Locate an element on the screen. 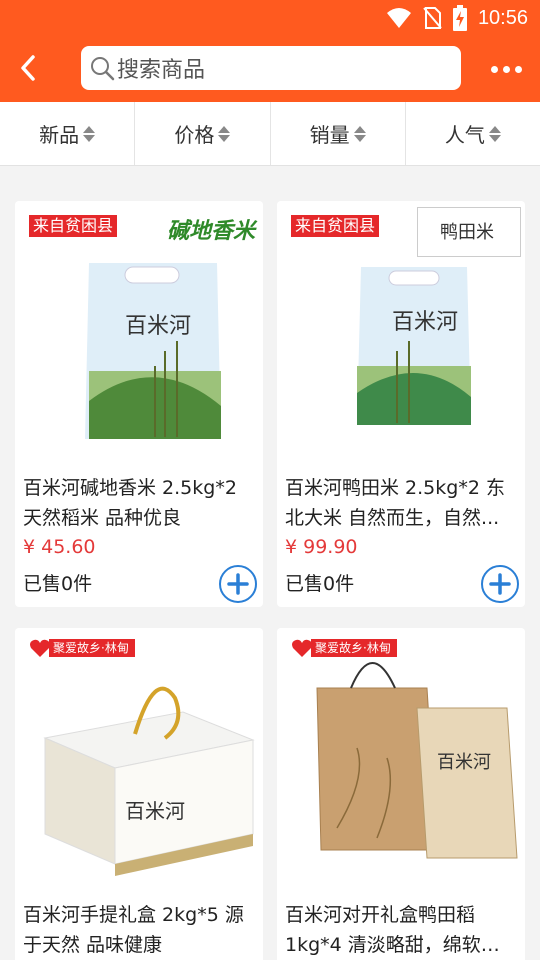 This screenshot has width=540, height=960. sort-tab-sales: 销量 is located at coordinates (338, 133).